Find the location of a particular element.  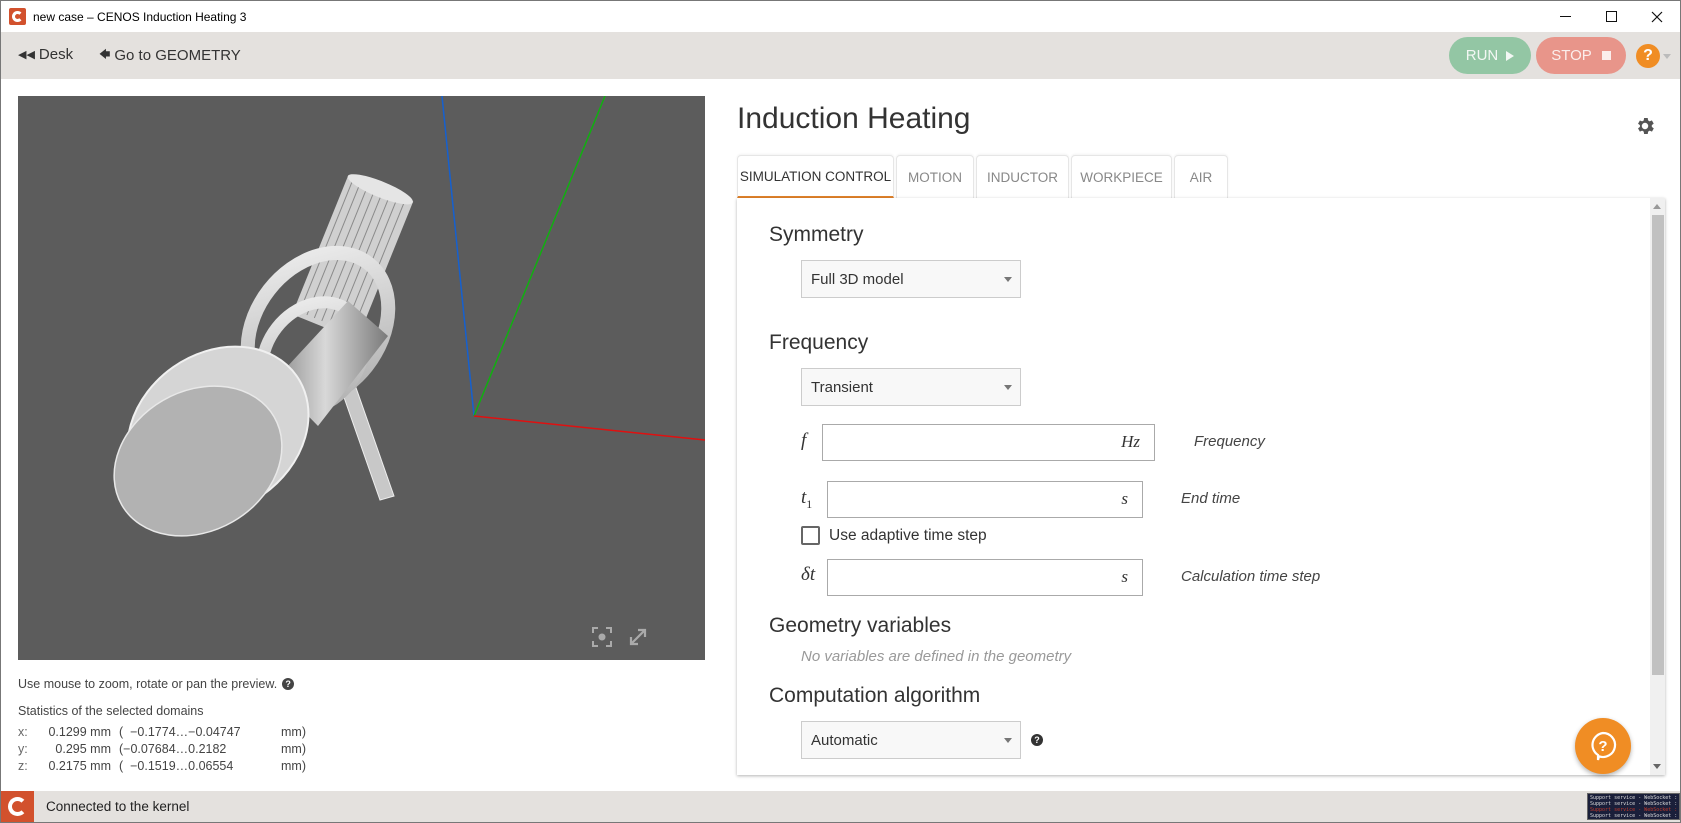

close-icon is located at coordinates (1657, 16).